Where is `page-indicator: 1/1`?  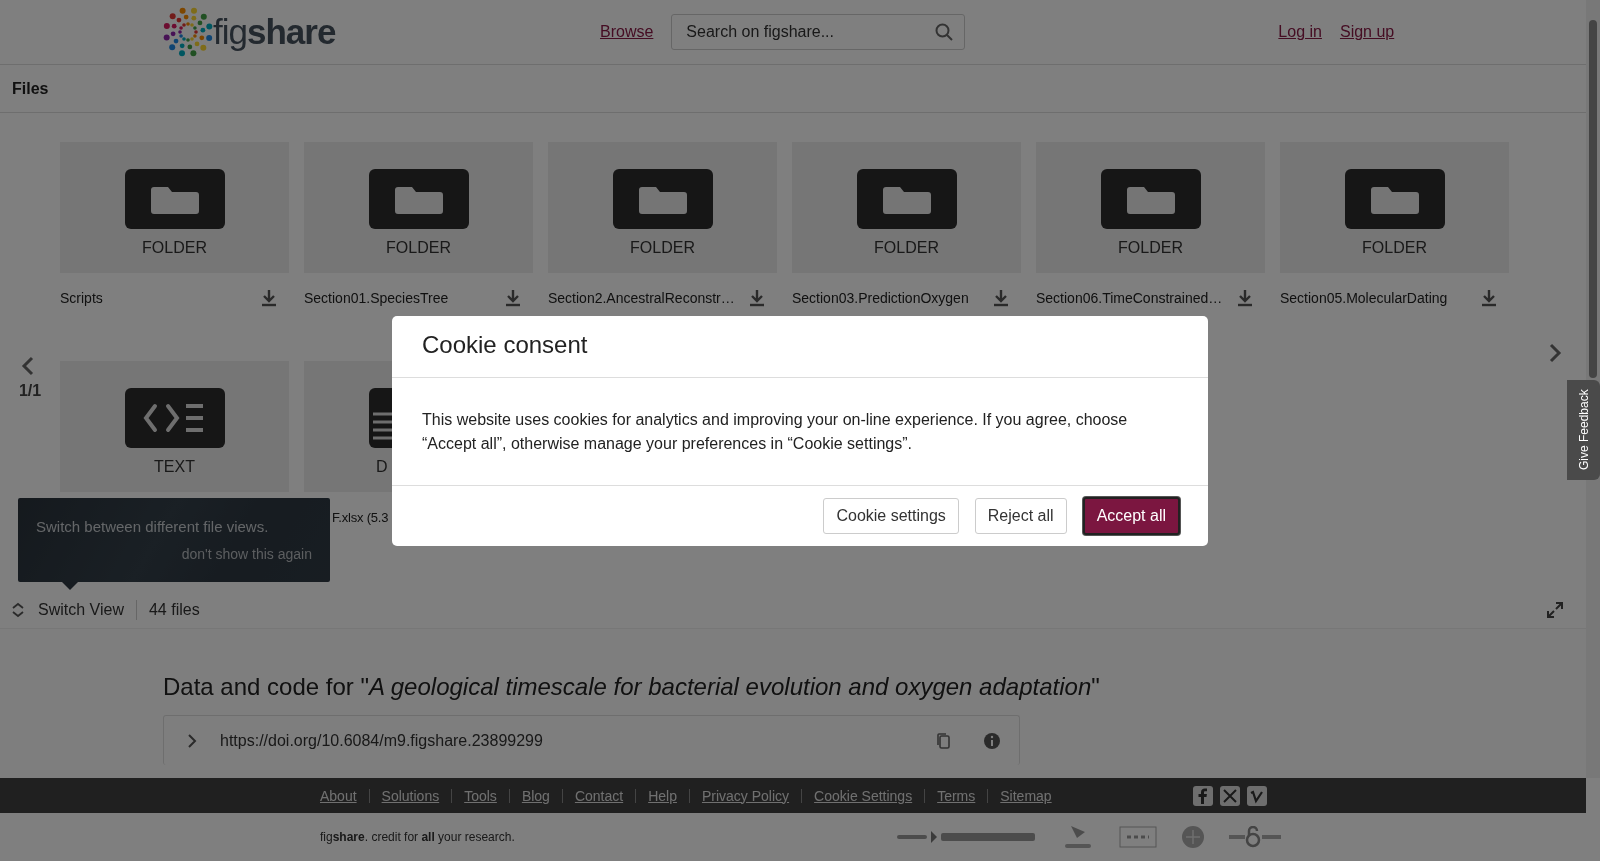
page-indicator: 1/1 is located at coordinates (30, 391).